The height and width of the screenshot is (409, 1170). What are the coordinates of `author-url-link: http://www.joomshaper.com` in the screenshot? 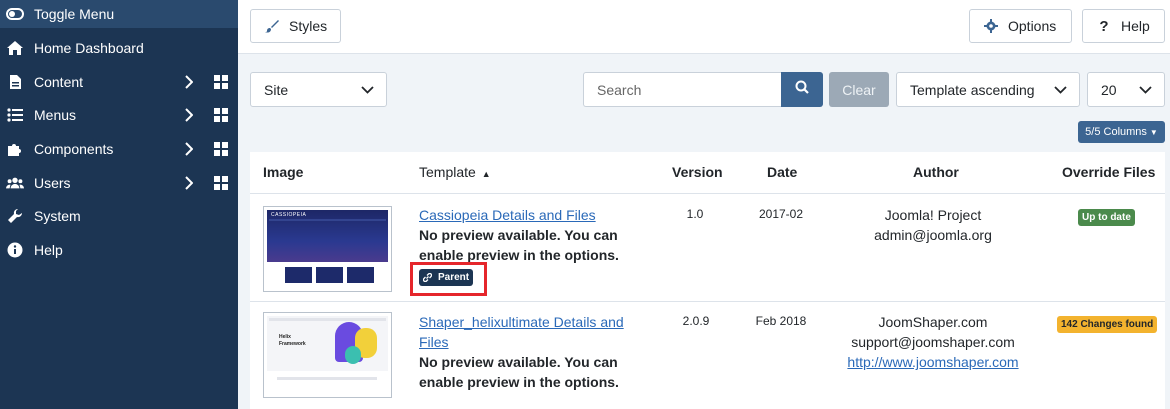 It's located at (932, 362).